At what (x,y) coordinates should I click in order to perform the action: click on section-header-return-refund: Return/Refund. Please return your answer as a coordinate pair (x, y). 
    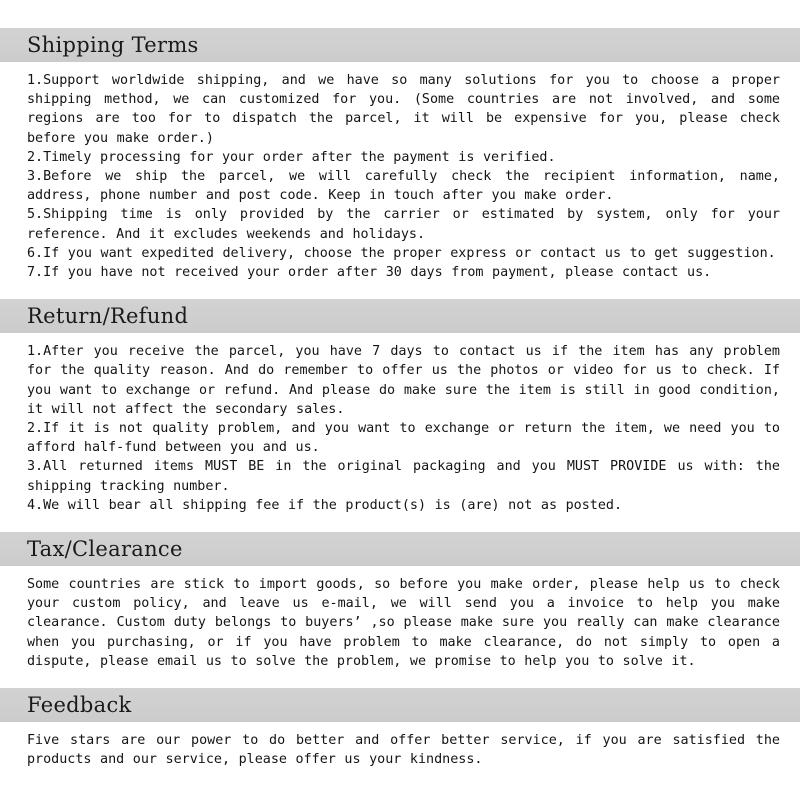
    Looking at the image, I should click on (400, 316).